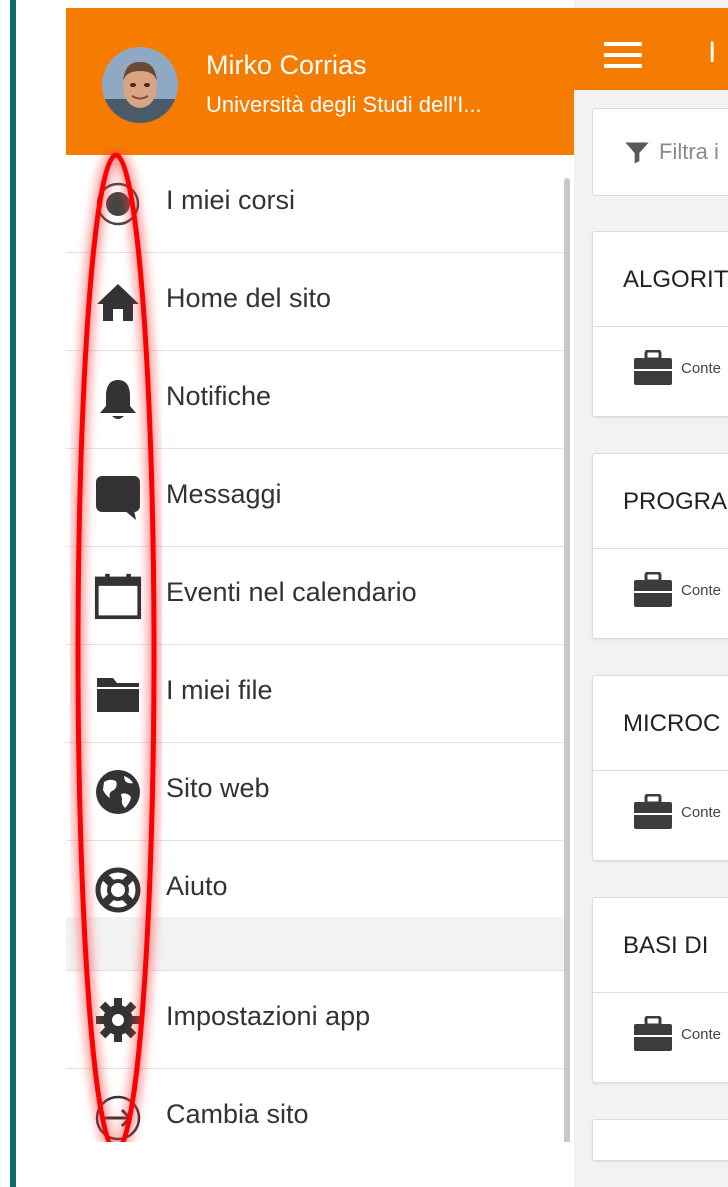 The width and height of the screenshot is (728, 1187). I want to click on filter-placeholder: Filtra i, so click(689, 151).